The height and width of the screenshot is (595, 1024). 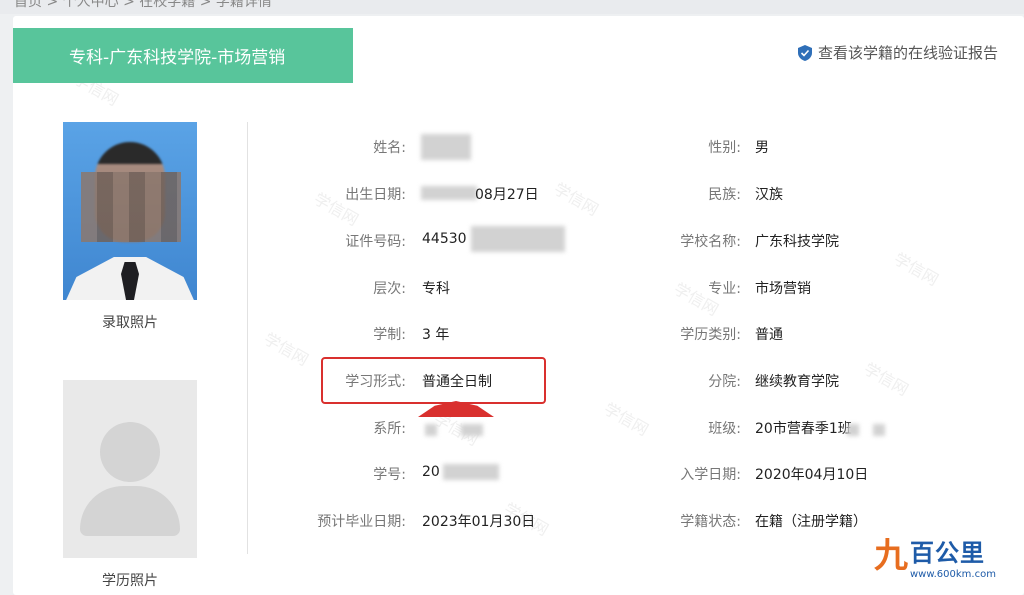 I want to click on field-label-birthdate: 出生日期:, so click(x=375, y=195).